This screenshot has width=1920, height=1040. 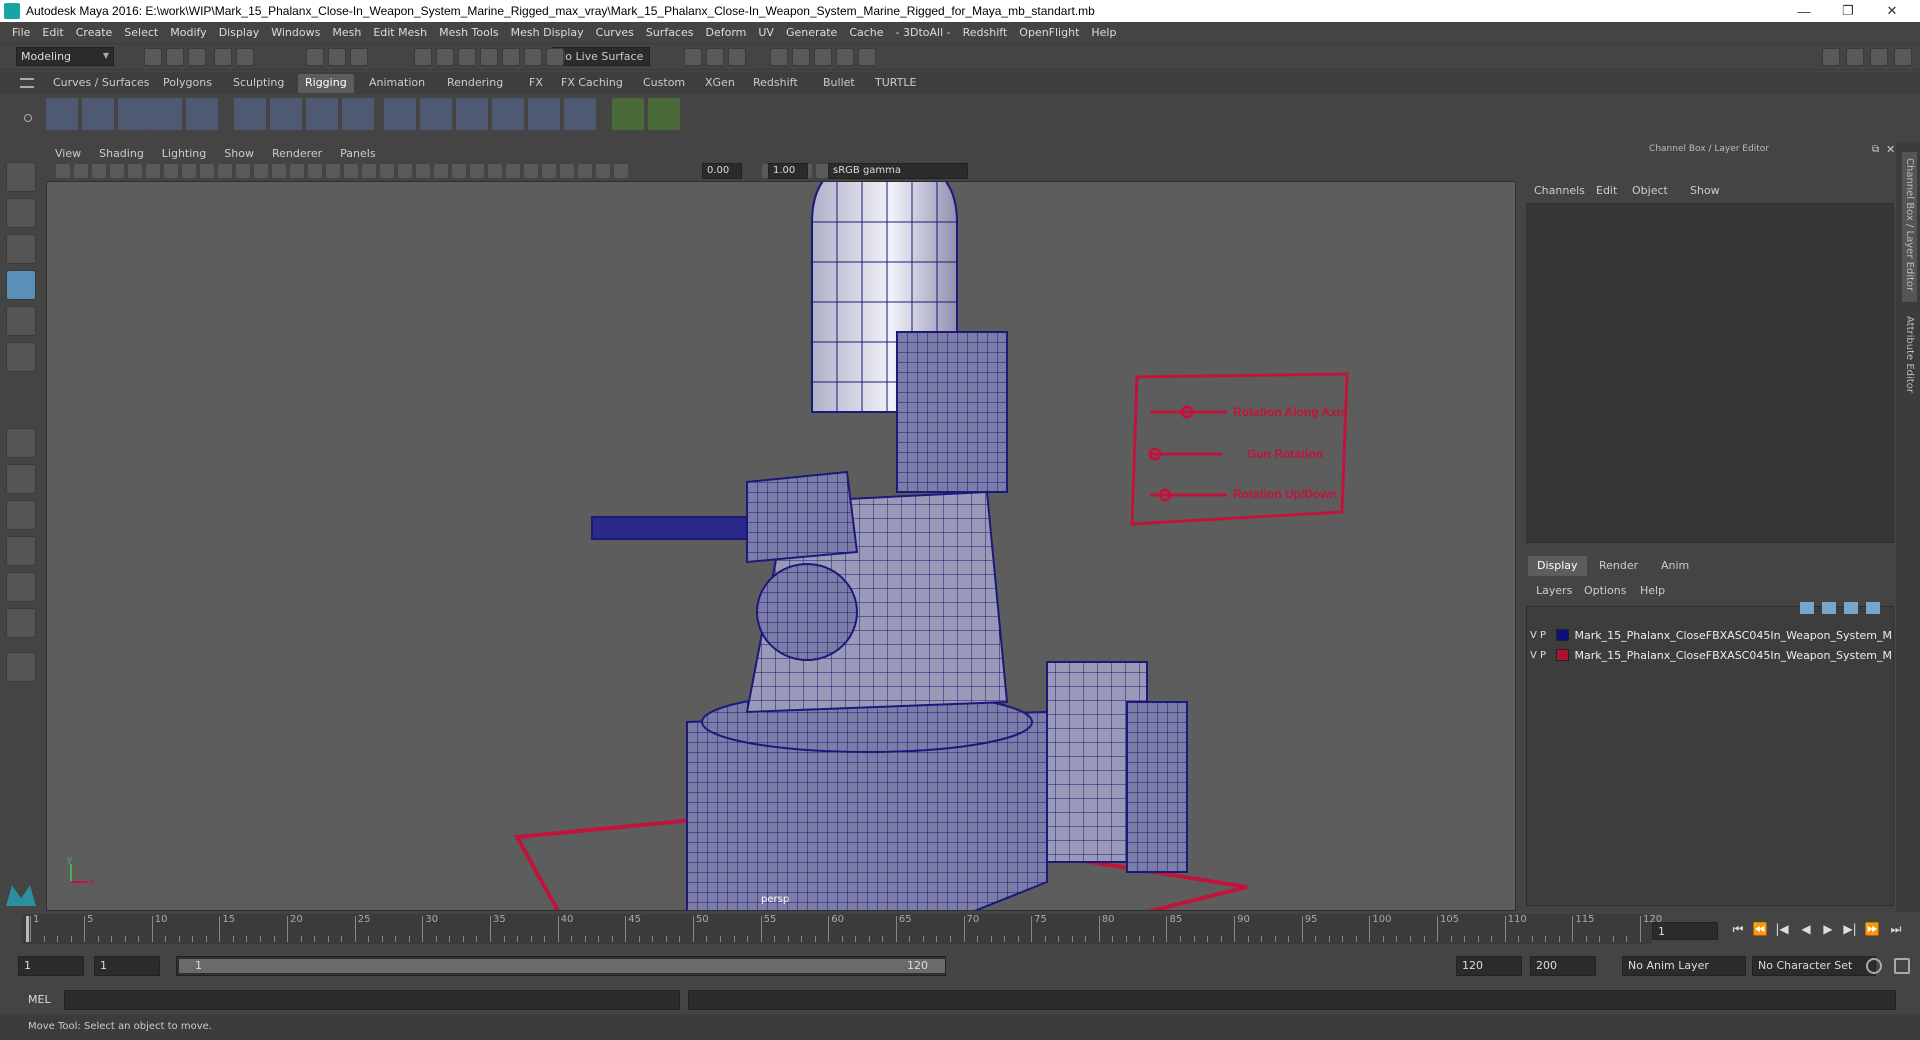 I want to click on layer-color-swatch, so click(x=1562, y=635).